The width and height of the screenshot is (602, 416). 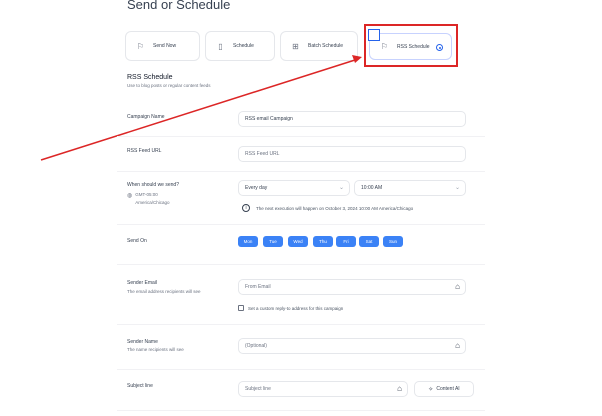 What do you see at coordinates (152, 202) in the screenshot?
I see `timezone-name: America/Chicago` at bounding box center [152, 202].